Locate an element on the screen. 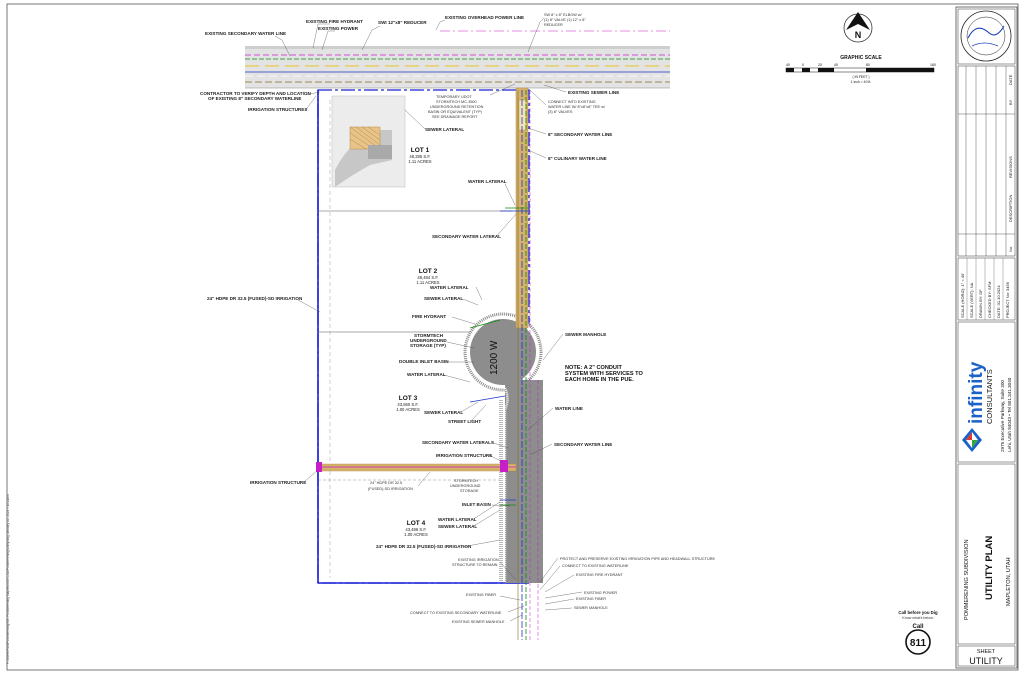 The width and height of the screenshot is (1024, 675). sheet-label: SHEET is located at coordinates (986, 652).